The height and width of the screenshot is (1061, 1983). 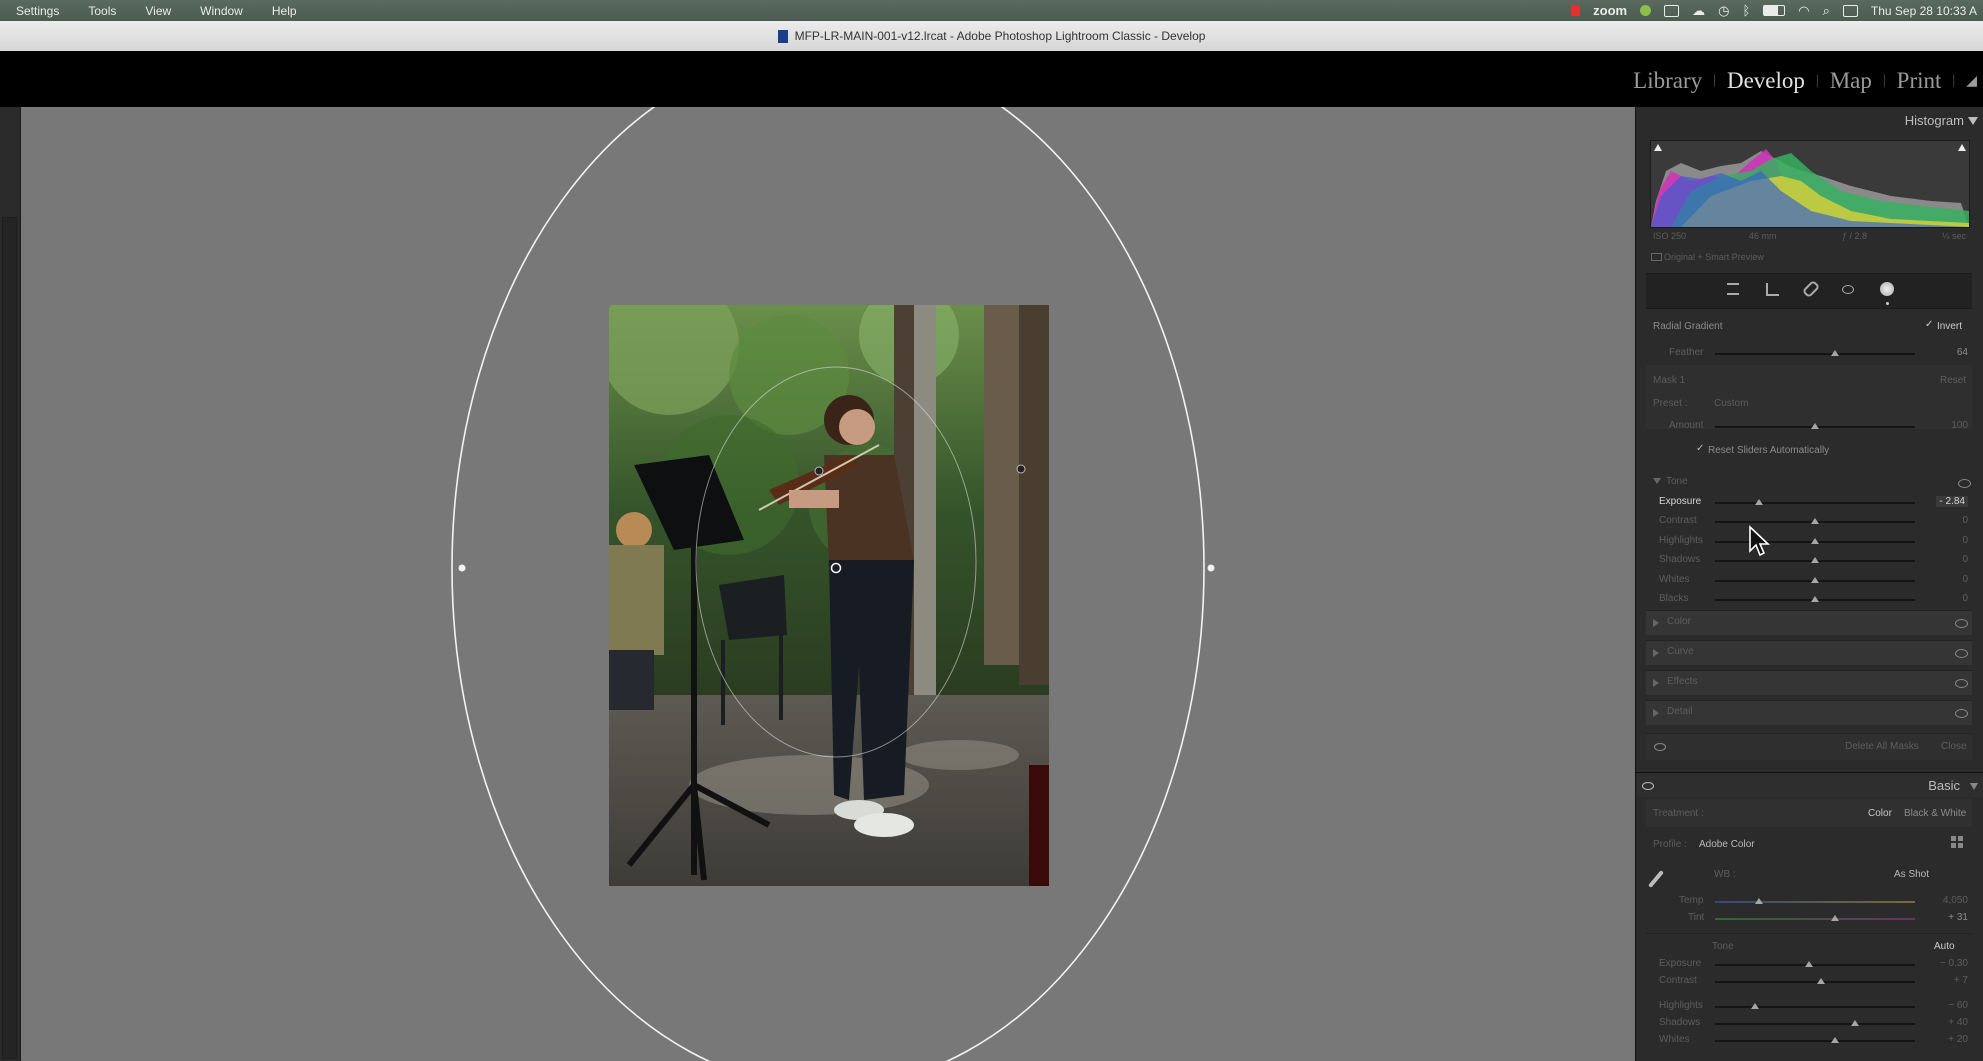 I want to click on recording-icon, so click(x=1576, y=10).